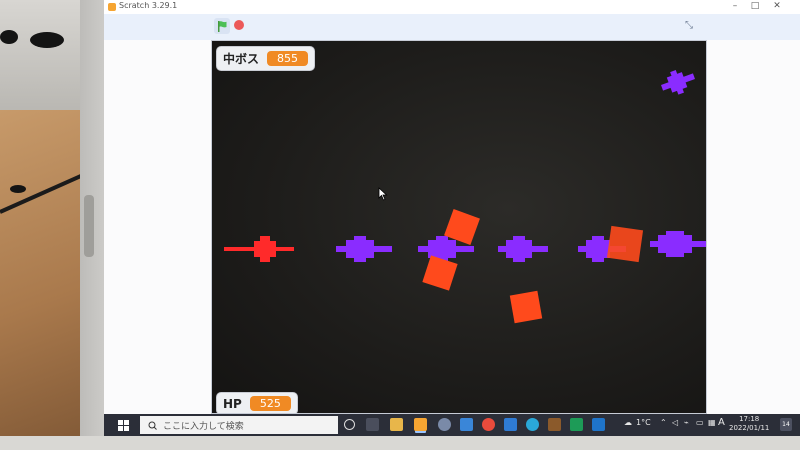 The width and height of the screenshot is (800, 450). I want to click on monitor-button, so click(89, 226).